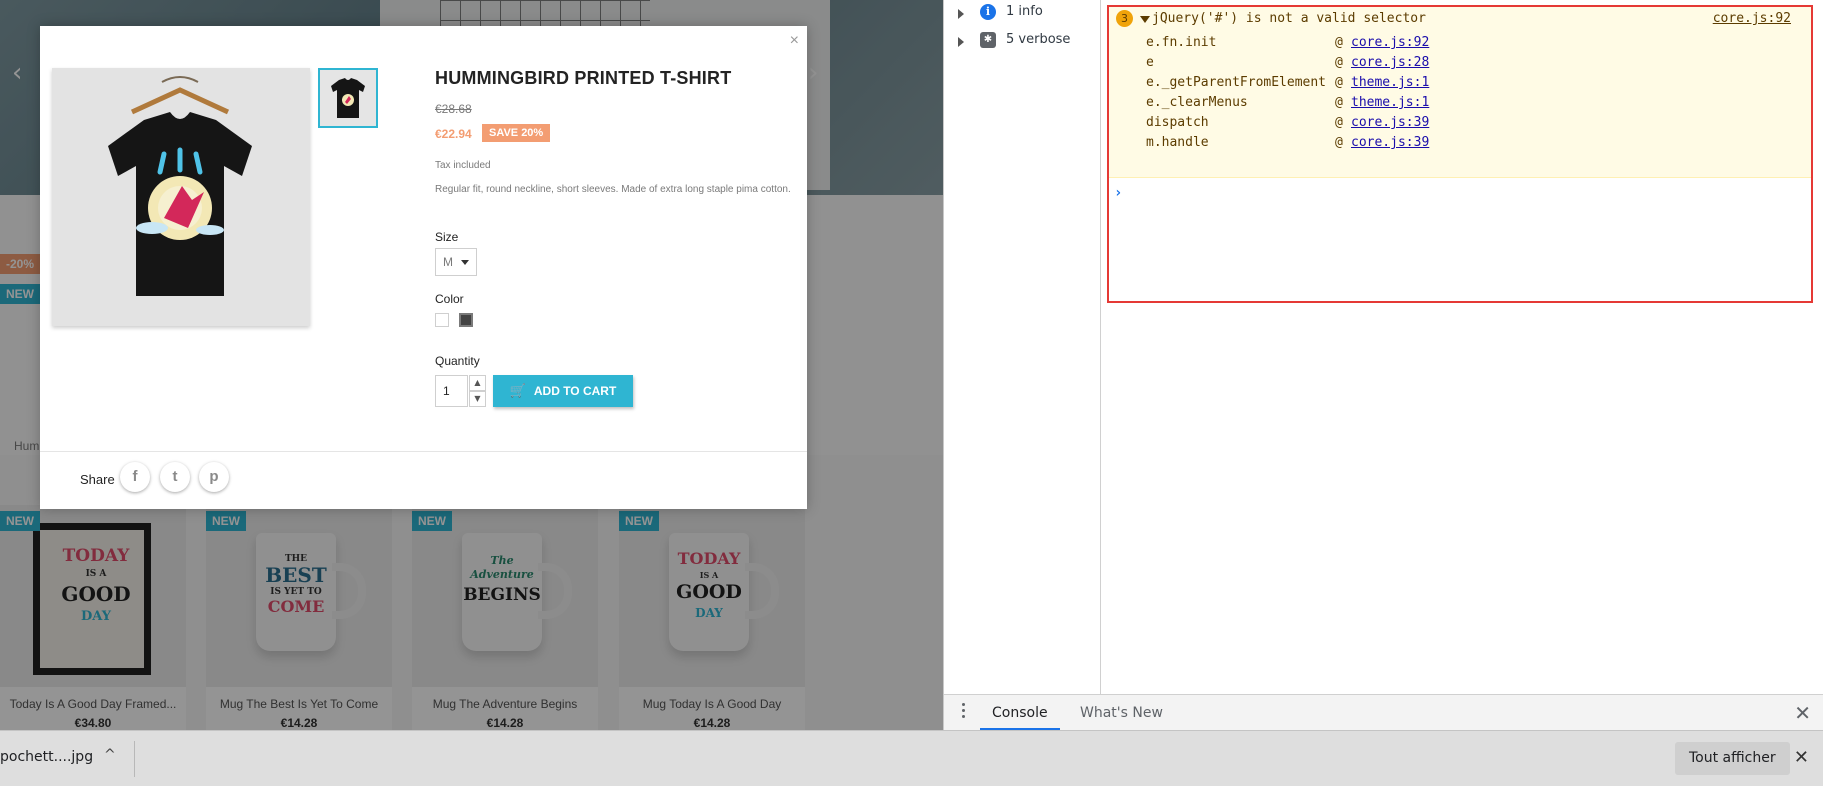 The height and width of the screenshot is (786, 1823). Describe the element at coordinates (517, 390) in the screenshot. I see `cart-icon: 🛒` at that location.